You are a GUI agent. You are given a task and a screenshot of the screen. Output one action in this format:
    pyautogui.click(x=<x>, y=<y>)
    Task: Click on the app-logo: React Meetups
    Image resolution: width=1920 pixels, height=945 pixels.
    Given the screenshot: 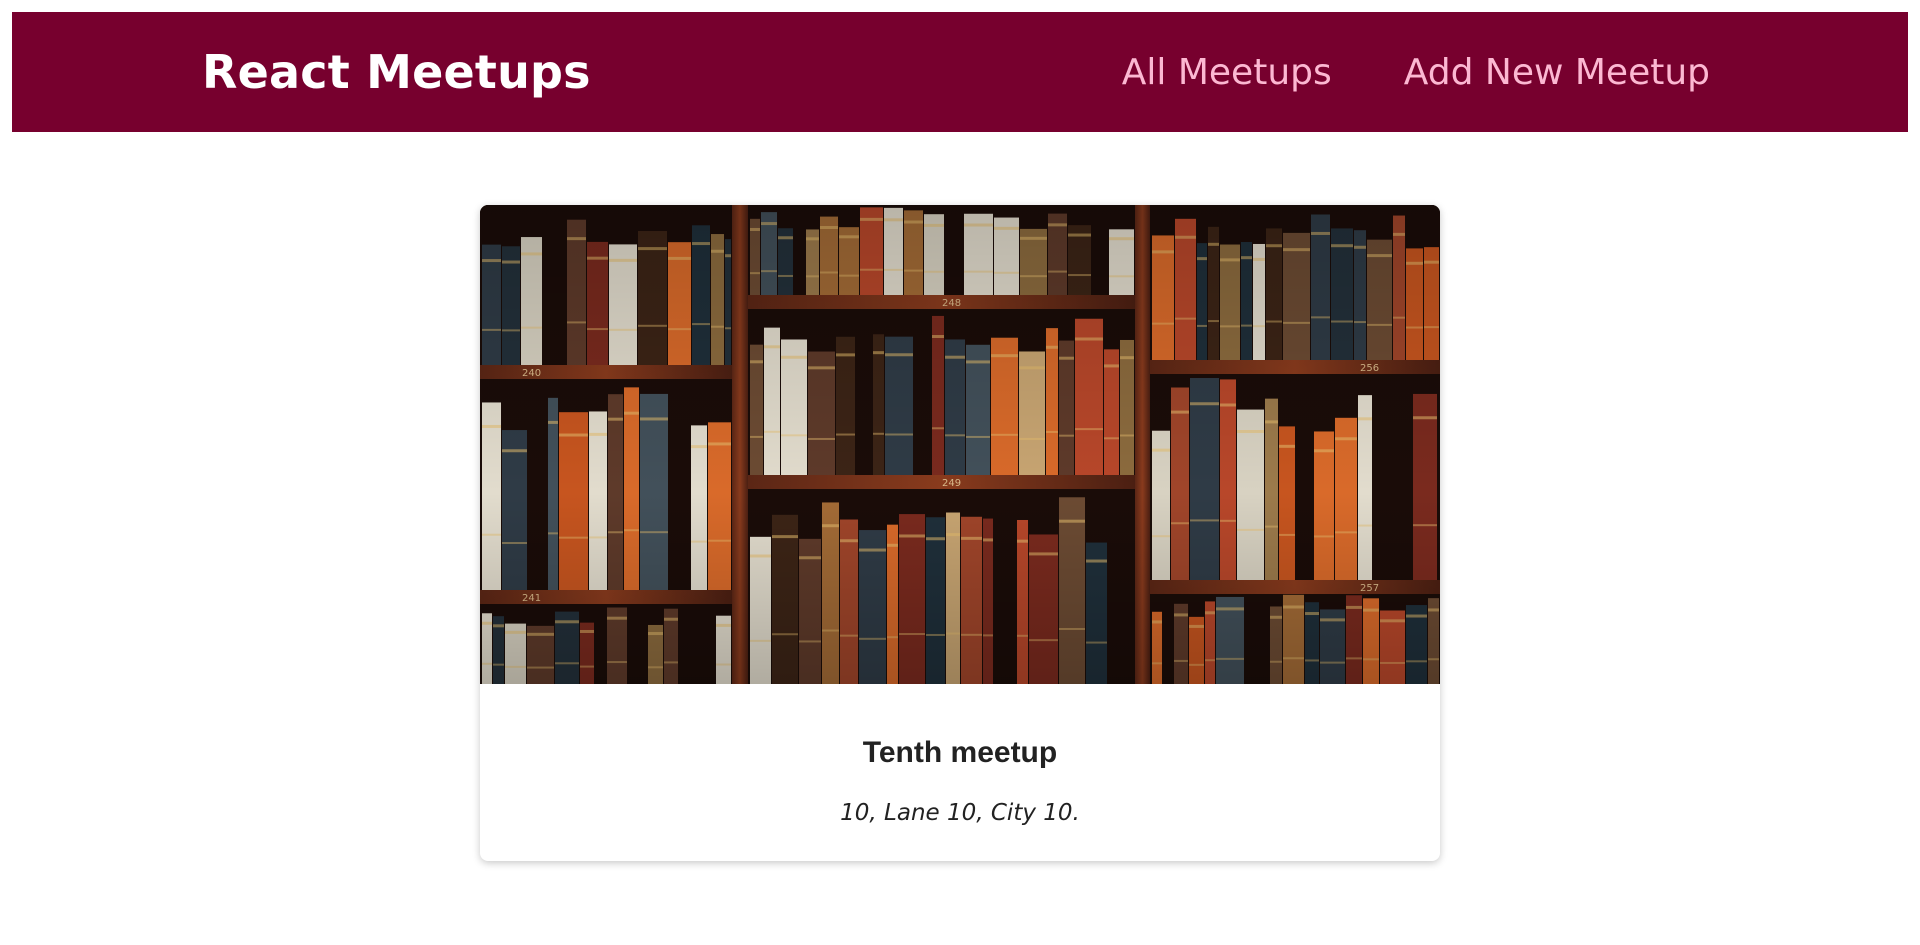 What is the action you would take?
    pyautogui.click(x=396, y=72)
    